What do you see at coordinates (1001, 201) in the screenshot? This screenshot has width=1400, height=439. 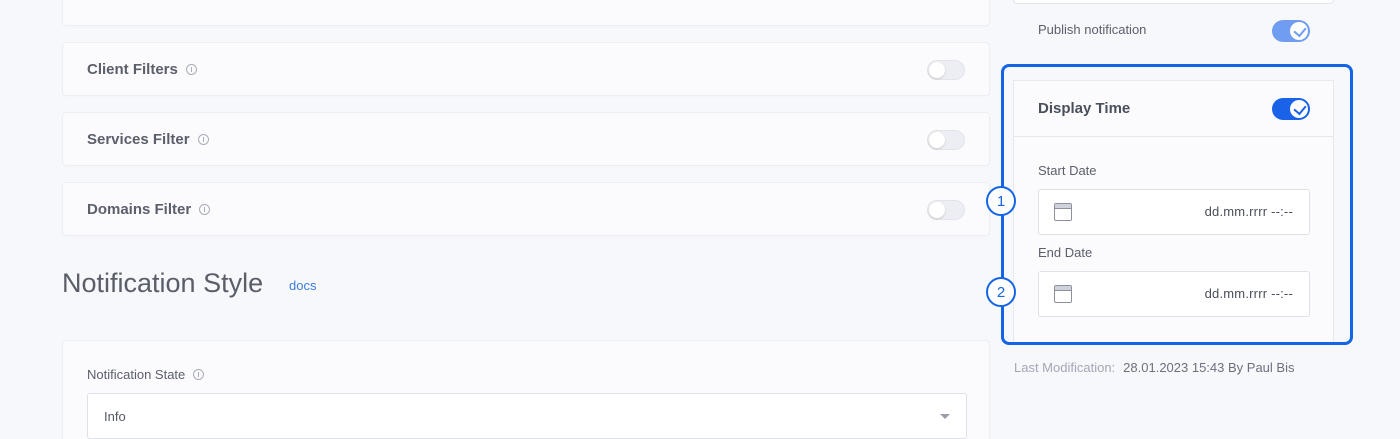 I see `step-badge-1: 1` at bounding box center [1001, 201].